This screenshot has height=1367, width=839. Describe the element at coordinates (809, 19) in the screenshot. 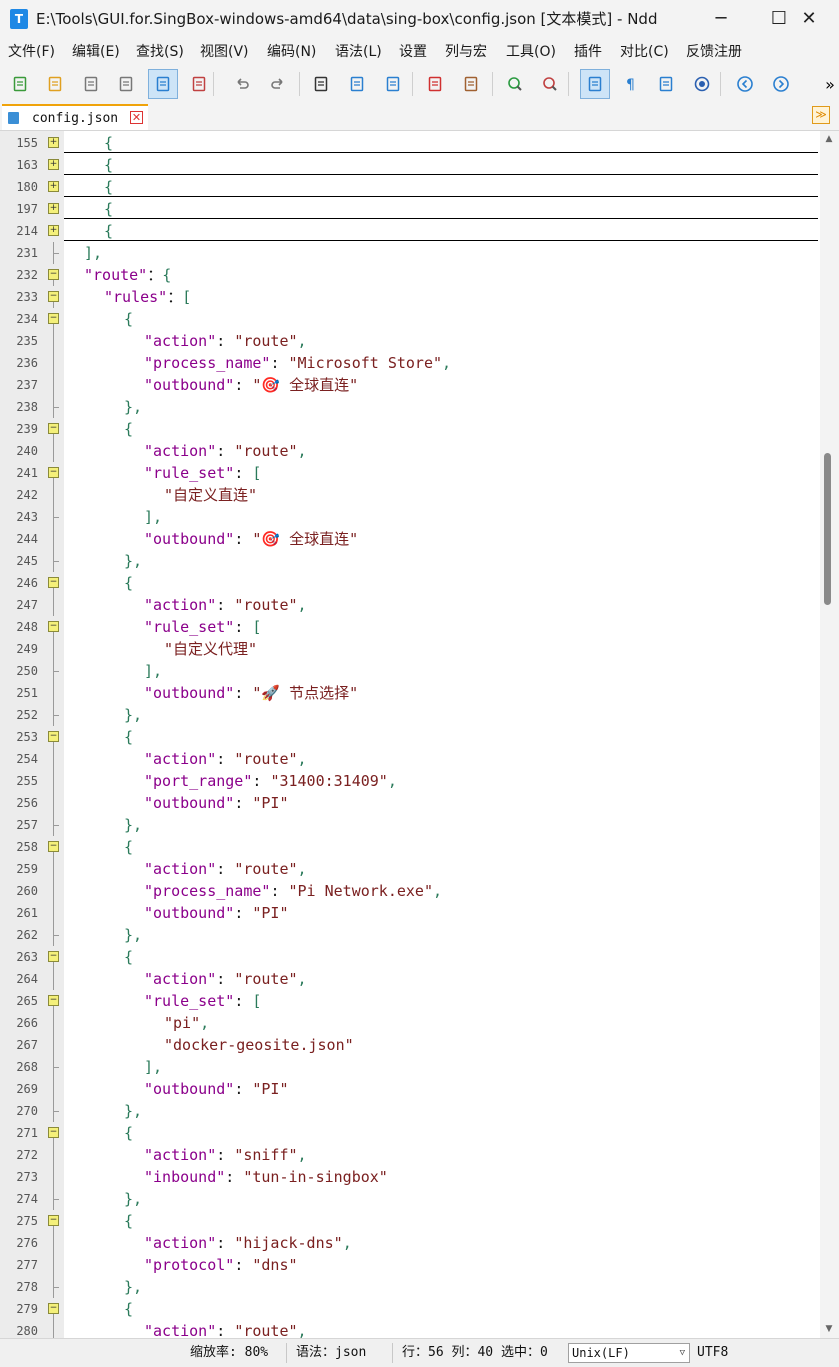

I see `close-window-button: ✕` at that location.